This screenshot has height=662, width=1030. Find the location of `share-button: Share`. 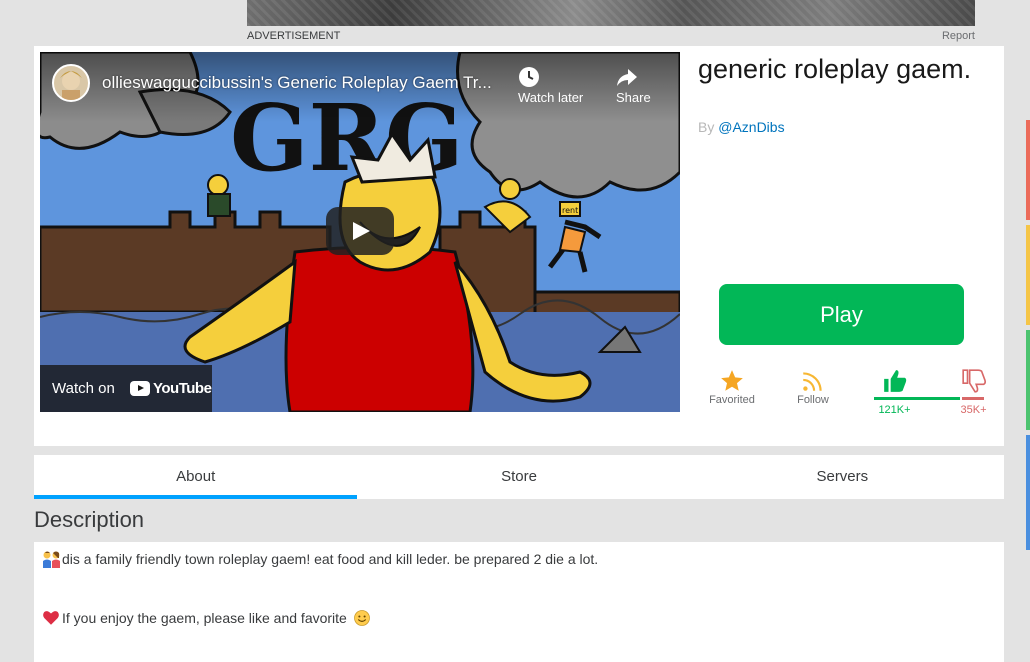

share-button: Share is located at coordinates (633, 85).